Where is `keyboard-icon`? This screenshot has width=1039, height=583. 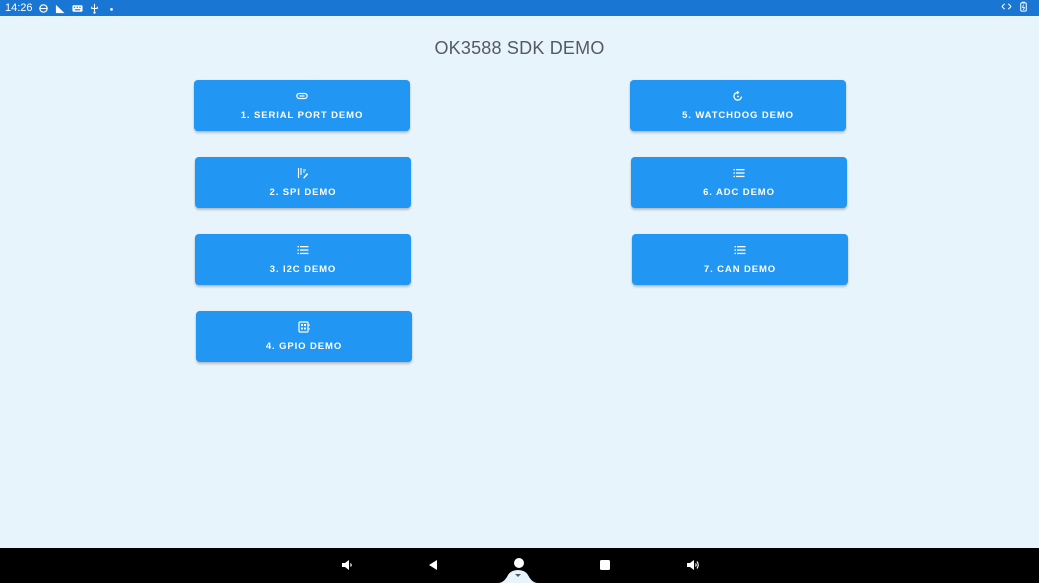 keyboard-icon is located at coordinates (78, 8).